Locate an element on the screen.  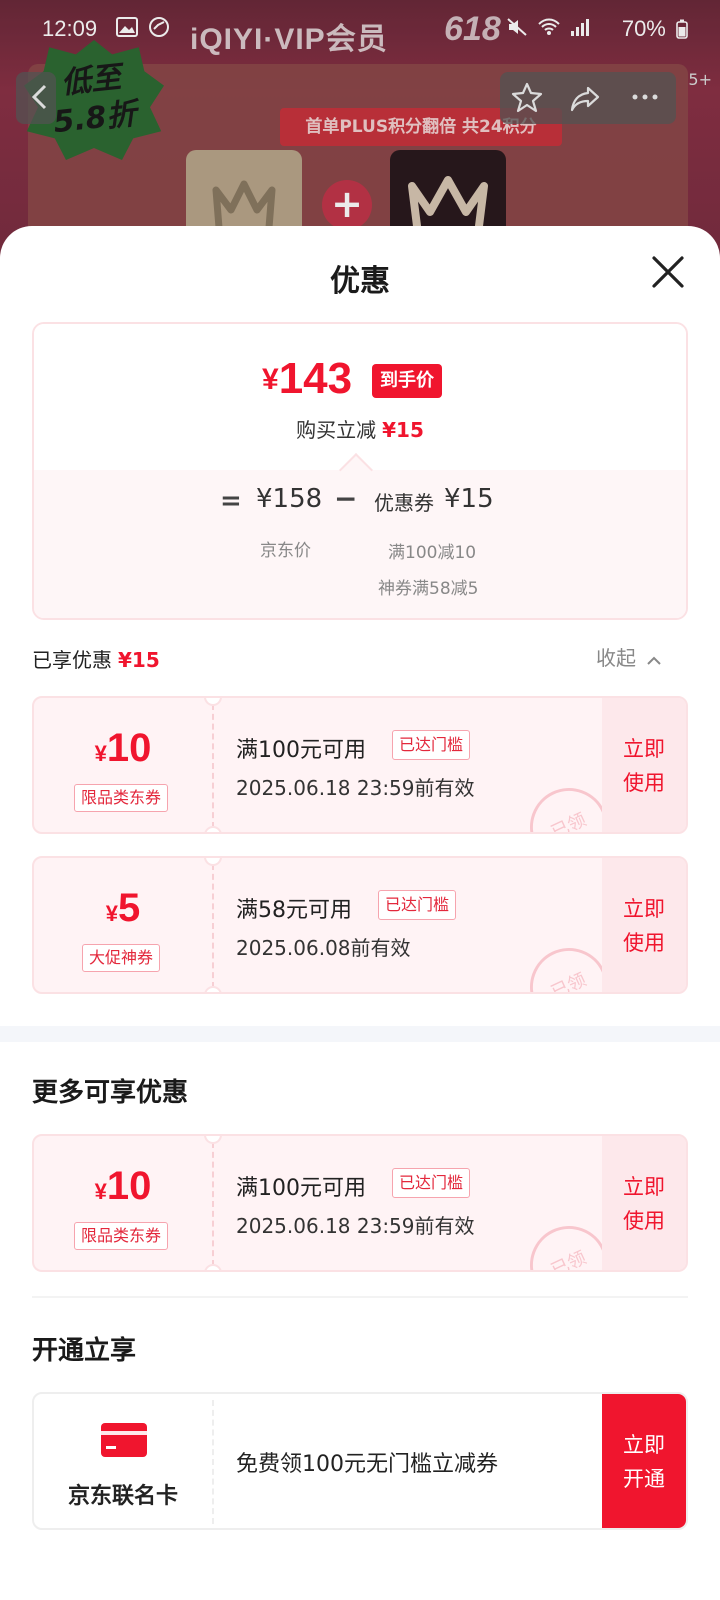
calc-coupon-detail-2: 神券满58减5 is located at coordinates (428, 589).